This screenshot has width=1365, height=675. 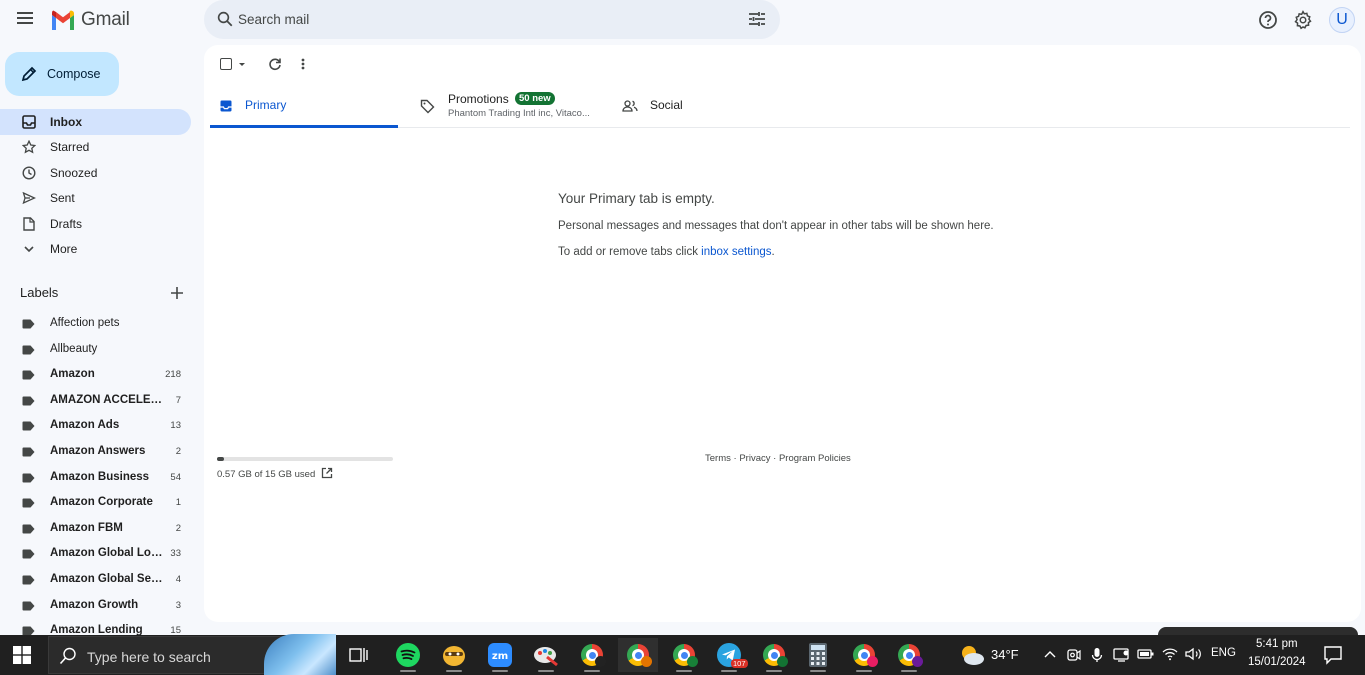 I want to click on display-icon, so click(x=1122, y=655).